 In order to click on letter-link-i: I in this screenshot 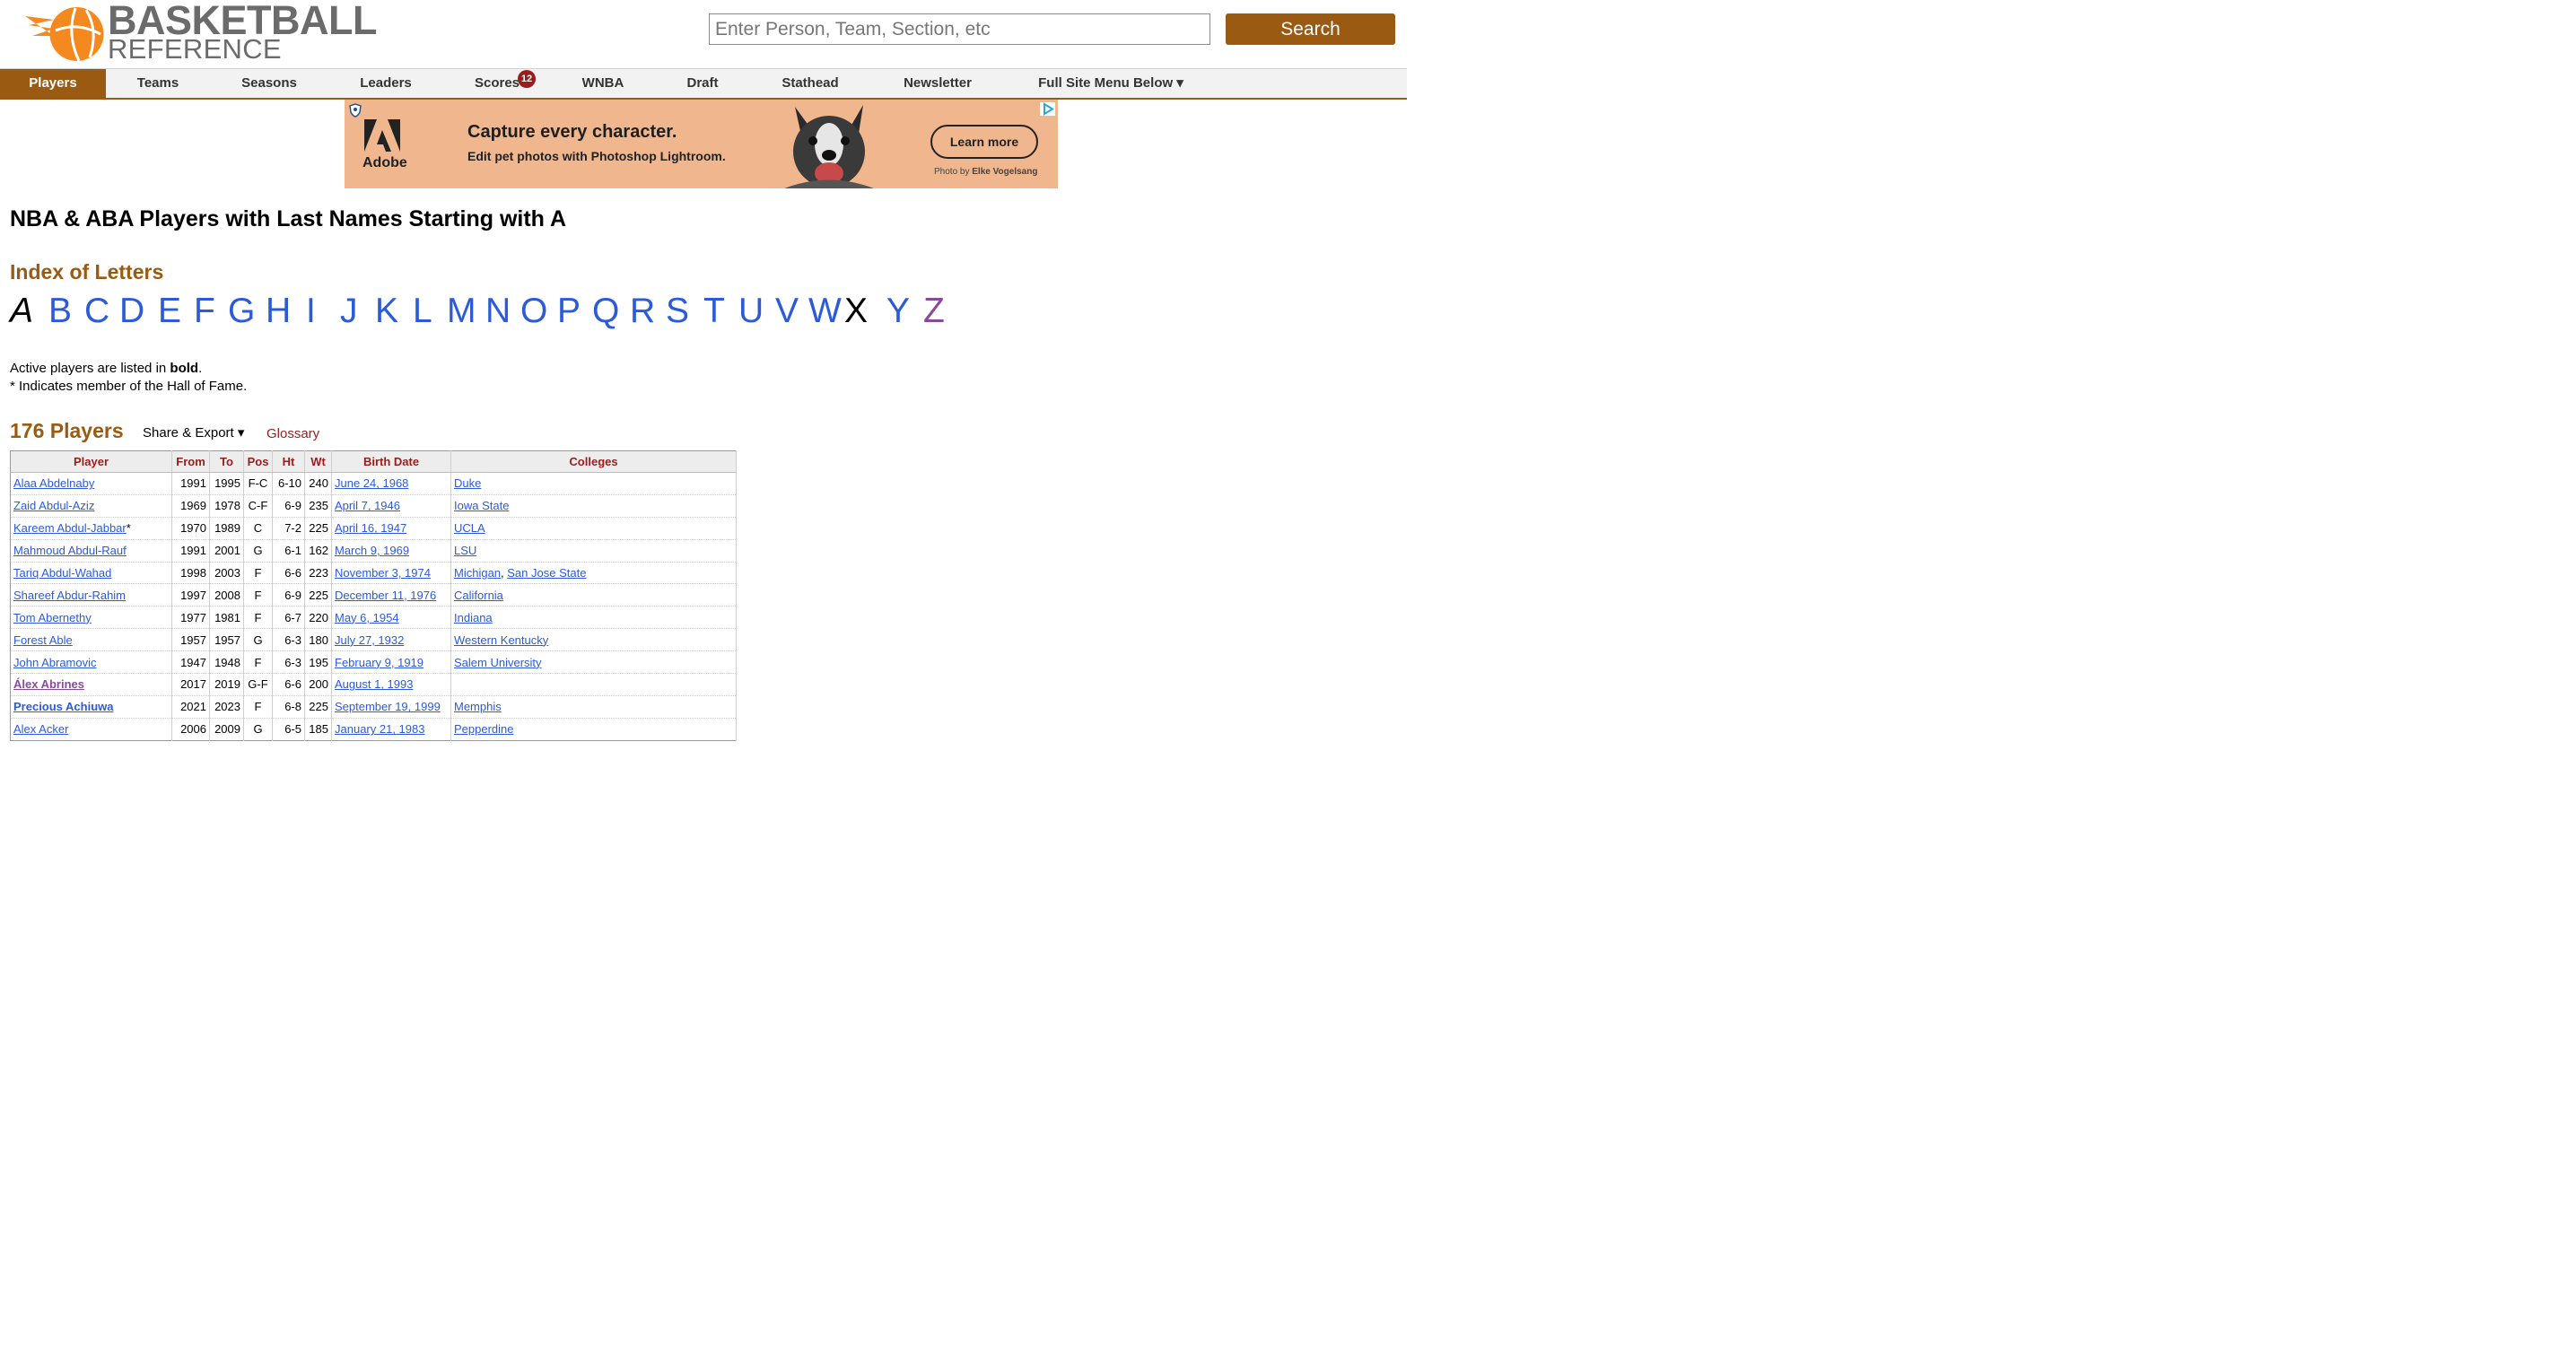, I will do `click(311, 311)`.